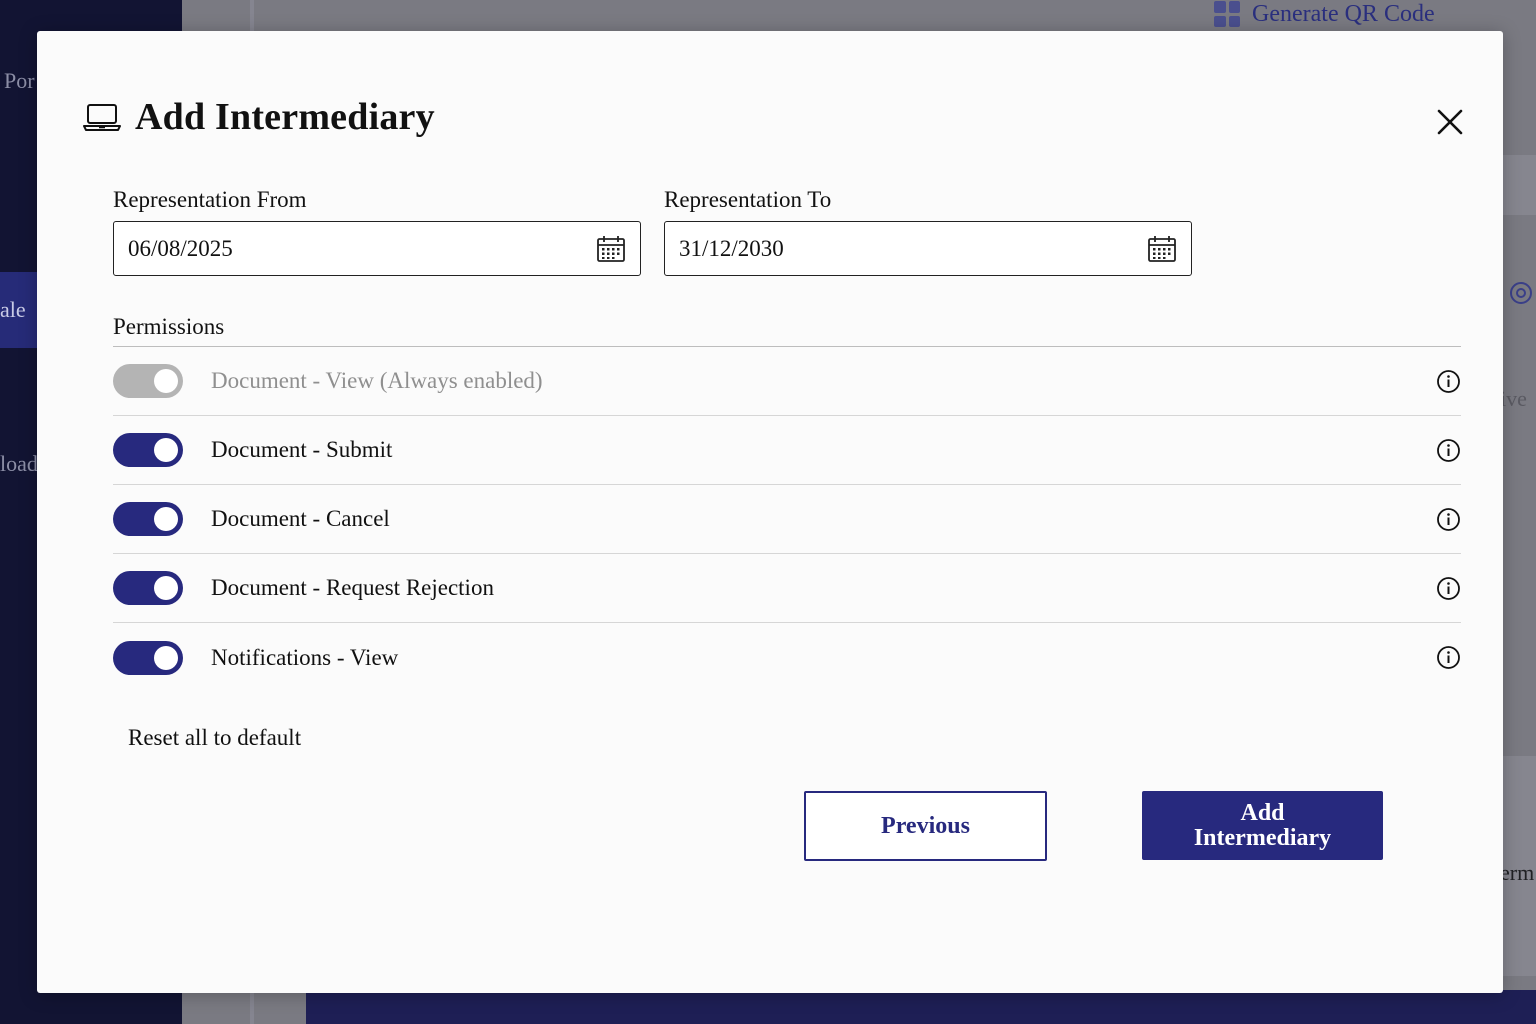  Describe the element at coordinates (748, 199) in the screenshot. I see `representation-to-label: Representation To` at that location.